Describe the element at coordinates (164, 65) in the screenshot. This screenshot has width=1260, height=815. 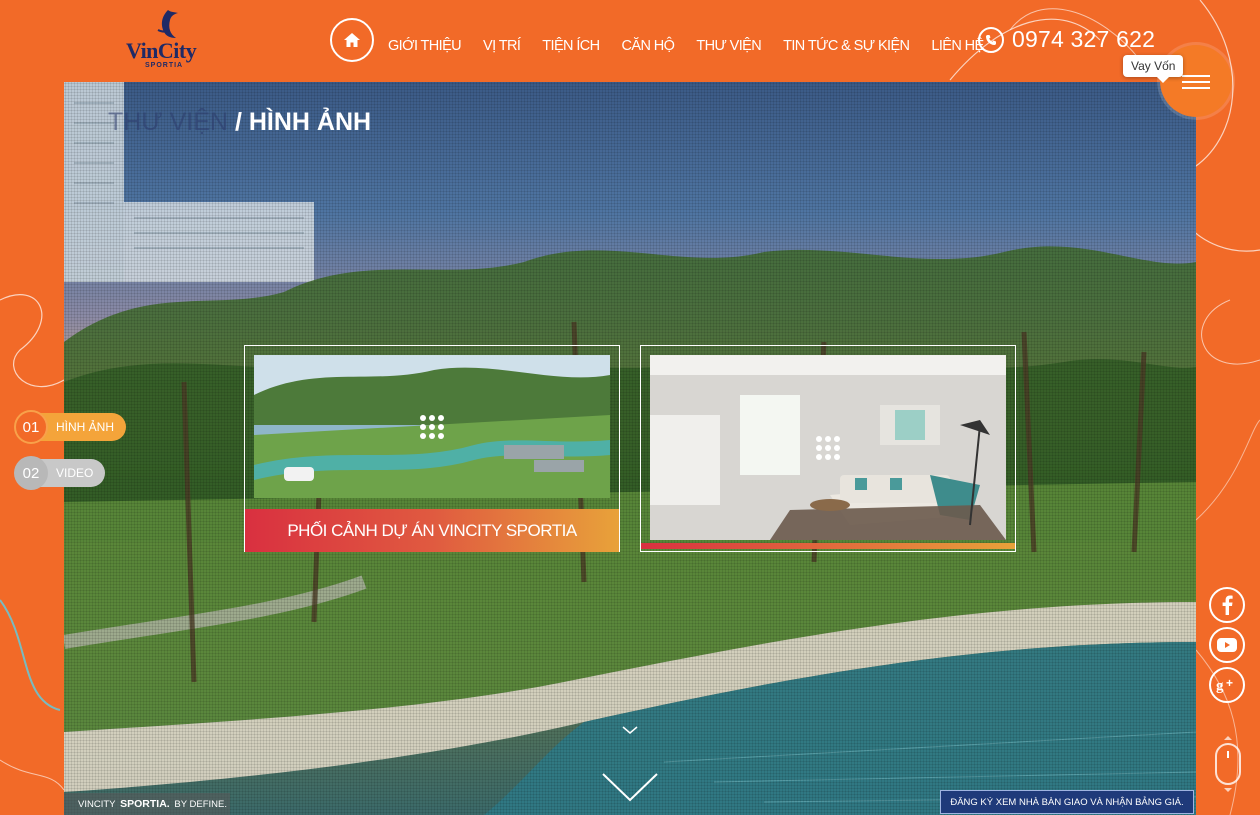
I see `logo-subtitle: SPORTIA` at that location.